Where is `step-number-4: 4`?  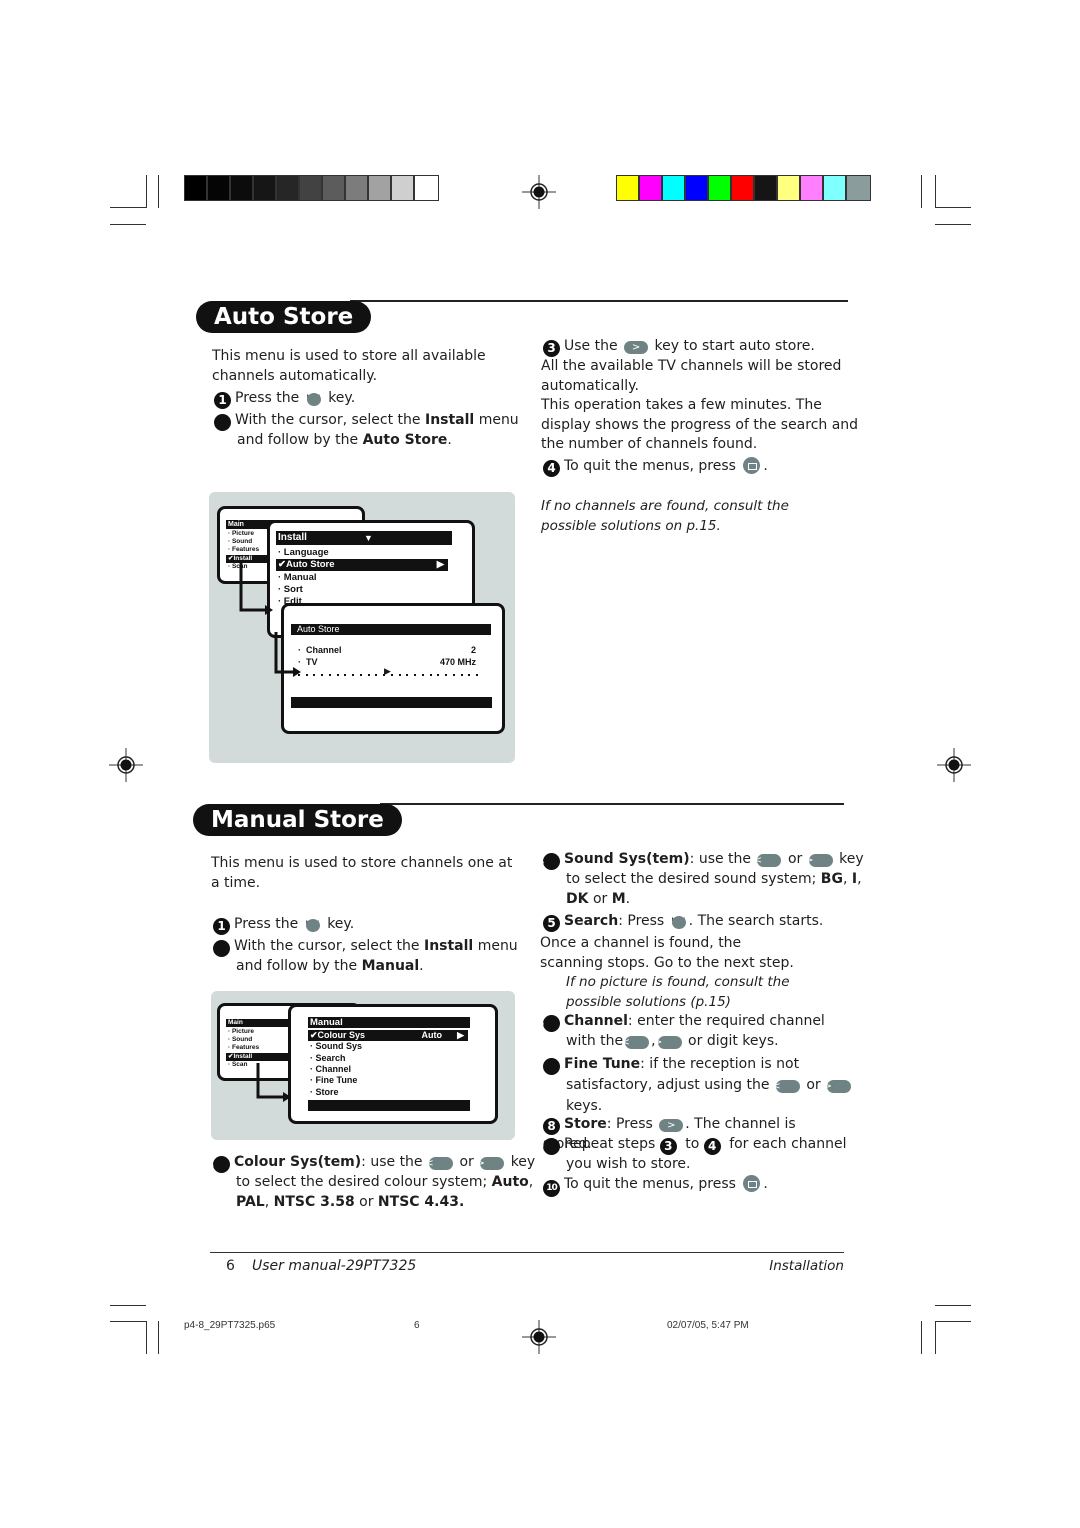
step-number-4: 4 is located at coordinates (551, 468).